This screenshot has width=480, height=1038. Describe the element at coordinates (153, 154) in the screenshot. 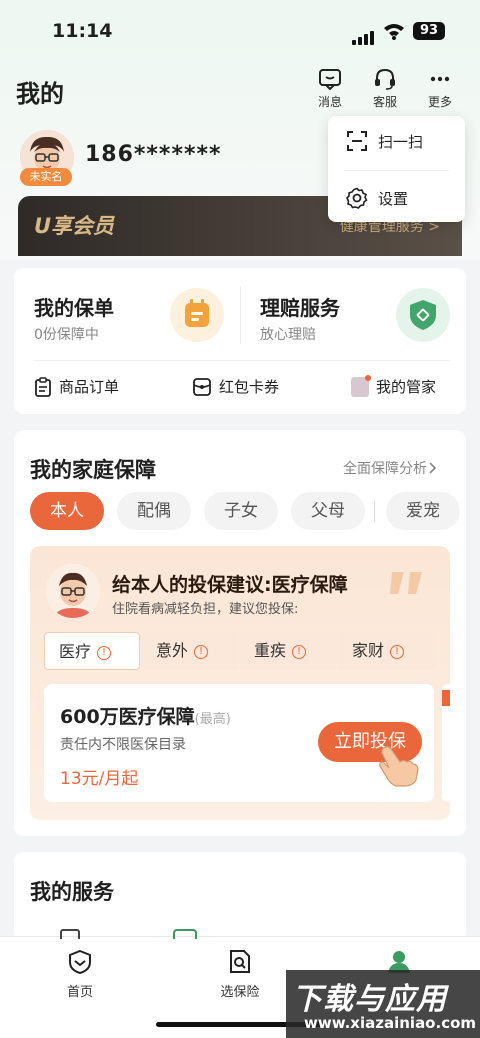

I see `phone-number: 186*******` at that location.